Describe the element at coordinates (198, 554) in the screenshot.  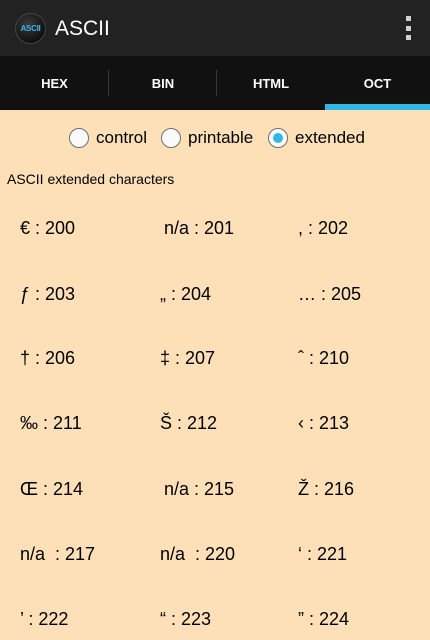
I see `grid-cell: n/a : 220` at that location.